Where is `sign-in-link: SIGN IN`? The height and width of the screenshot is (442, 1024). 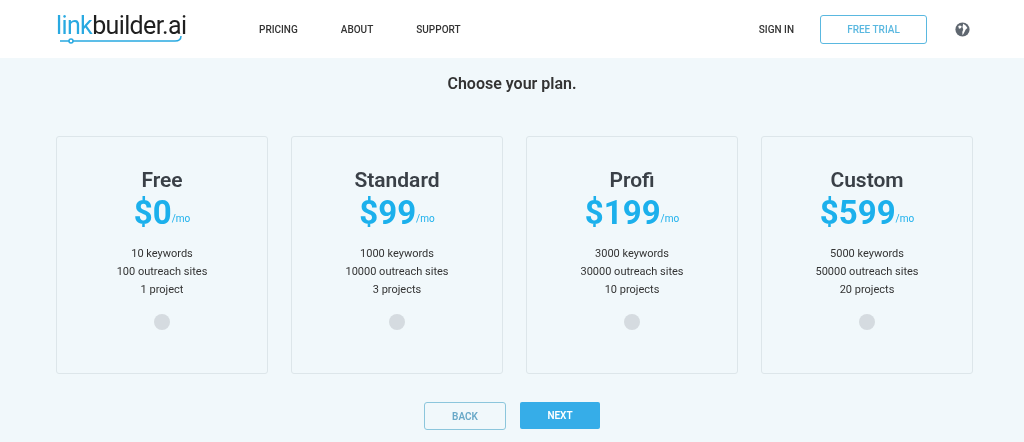 sign-in-link: SIGN IN is located at coordinates (776, 29).